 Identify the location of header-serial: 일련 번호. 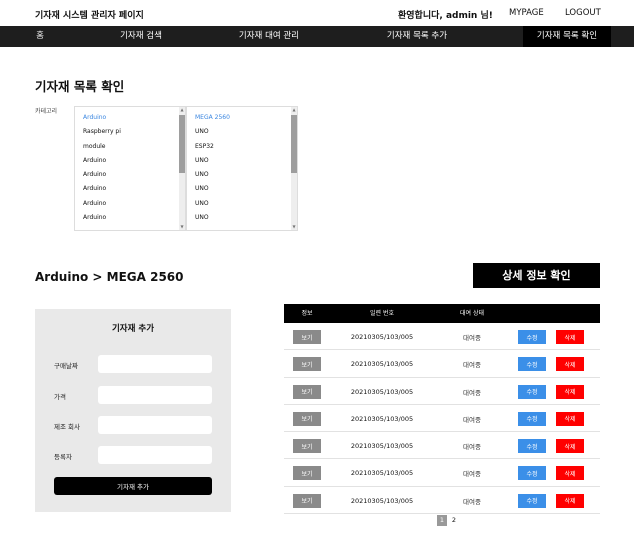
(382, 313).